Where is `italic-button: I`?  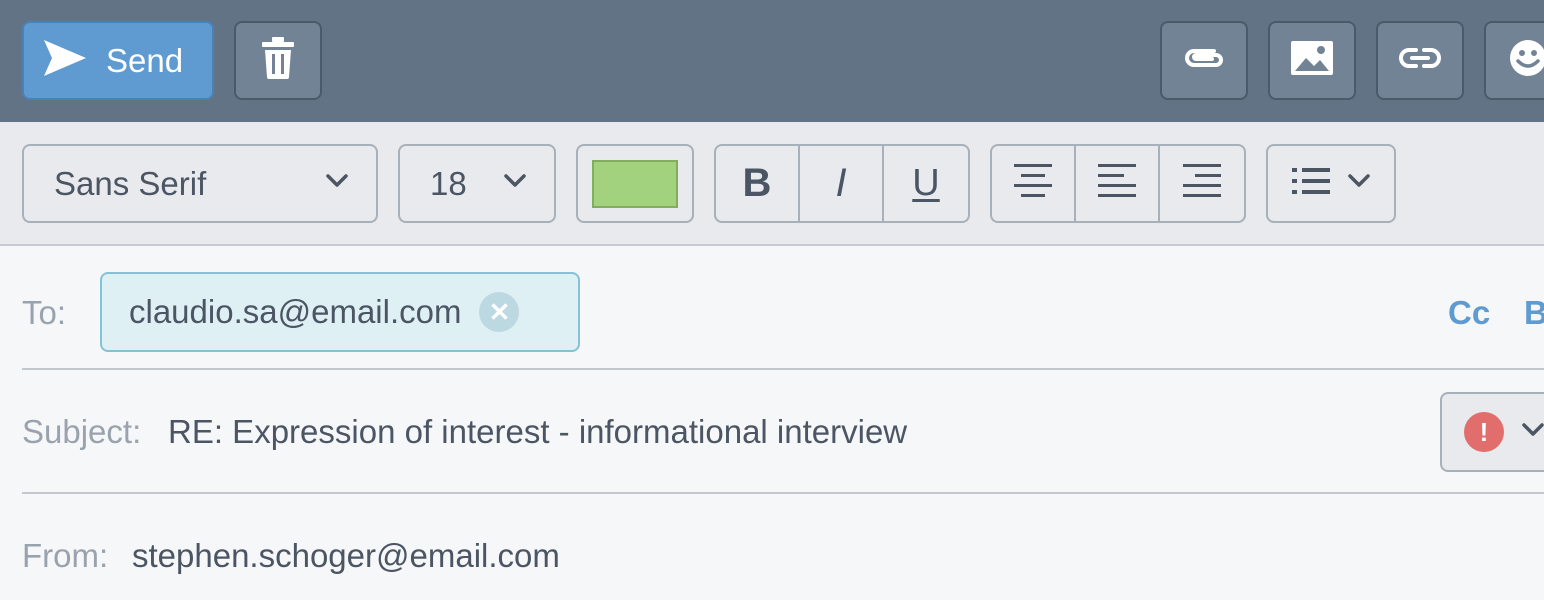
italic-button: I is located at coordinates (842, 183).